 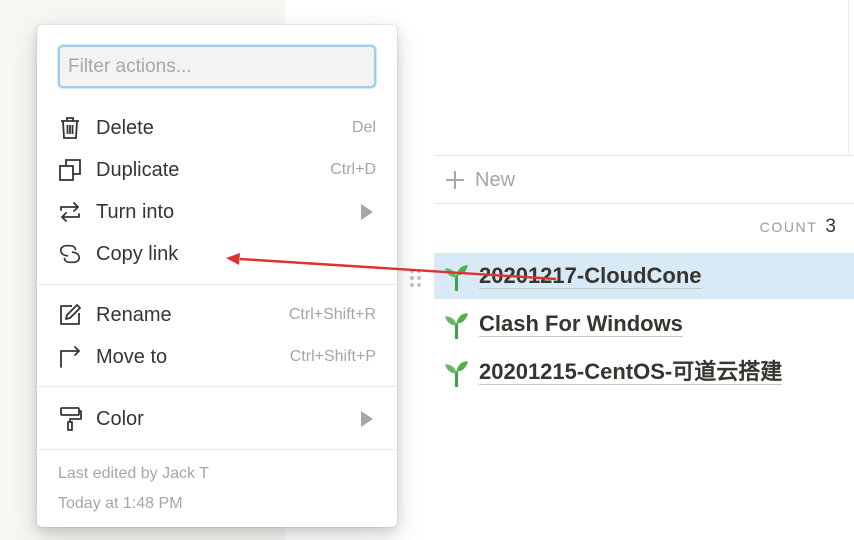 I want to click on menu-item-shortcut: Ctrl+Shift+R, so click(x=332, y=314).